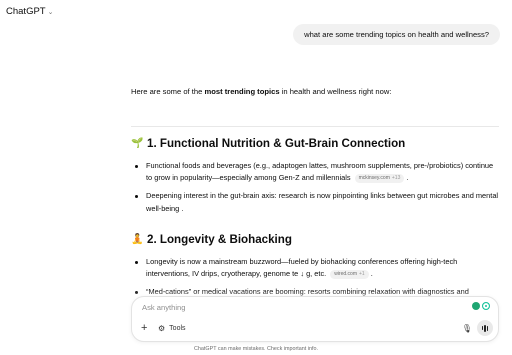  Describe the element at coordinates (335, 91) in the screenshot. I see `intro-suffix: in health and wellness right now:` at that location.